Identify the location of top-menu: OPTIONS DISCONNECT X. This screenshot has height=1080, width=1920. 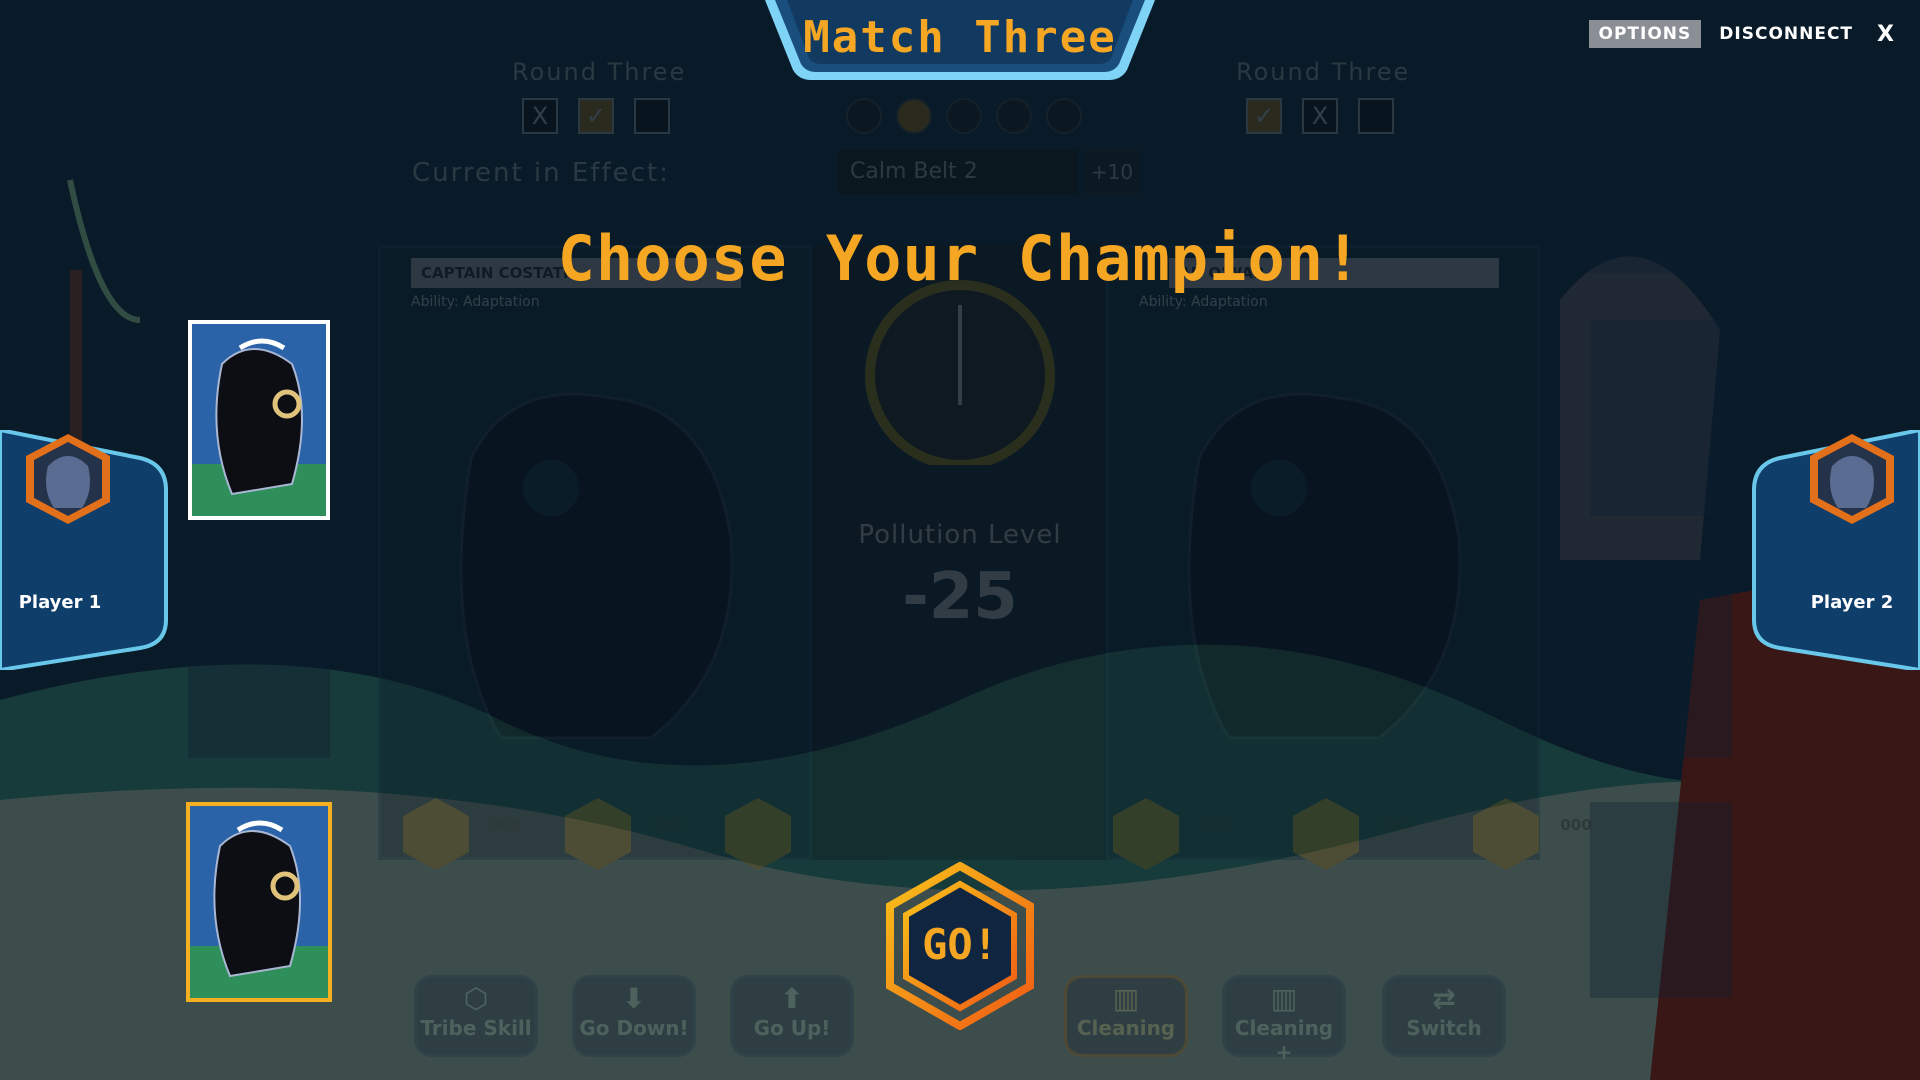
(1744, 34).